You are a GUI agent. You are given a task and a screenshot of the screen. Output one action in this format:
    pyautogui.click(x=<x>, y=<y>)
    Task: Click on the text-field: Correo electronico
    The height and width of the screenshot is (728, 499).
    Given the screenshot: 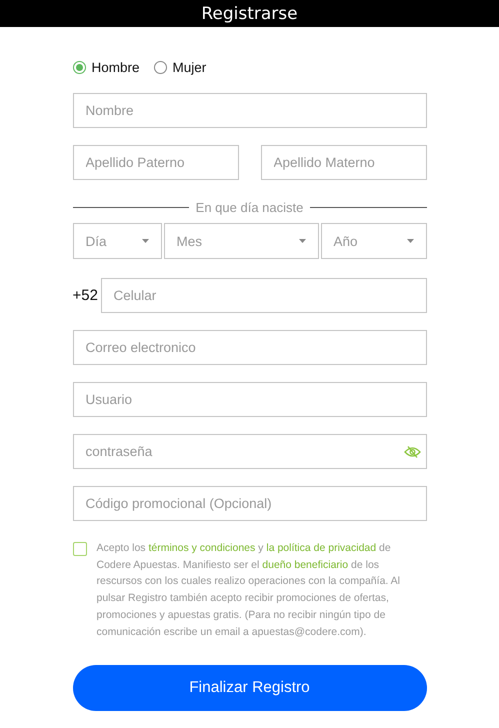 What is the action you would take?
    pyautogui.click(x=249, y=347)
    